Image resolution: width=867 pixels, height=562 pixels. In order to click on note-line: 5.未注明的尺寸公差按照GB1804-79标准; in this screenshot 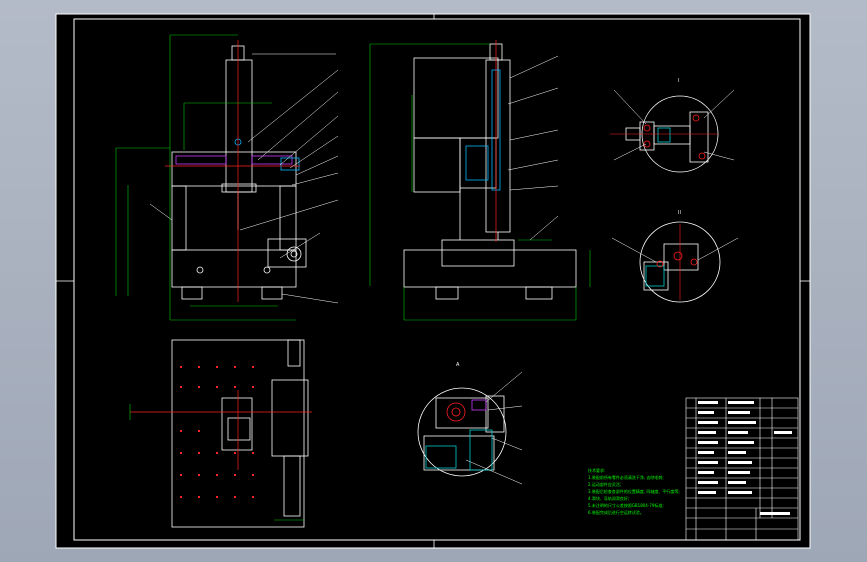, I will do `click(626, 505)`.